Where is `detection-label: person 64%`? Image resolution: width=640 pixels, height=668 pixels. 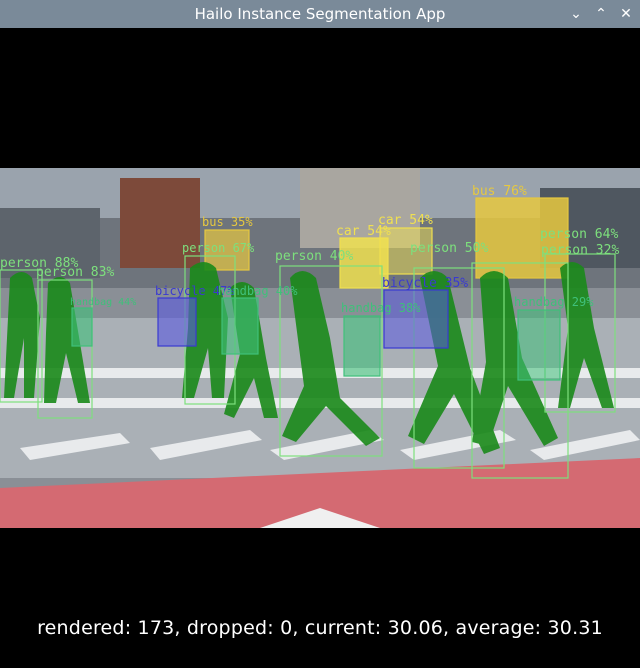 detection-label: person 64% is located at coordinates (579, 234).